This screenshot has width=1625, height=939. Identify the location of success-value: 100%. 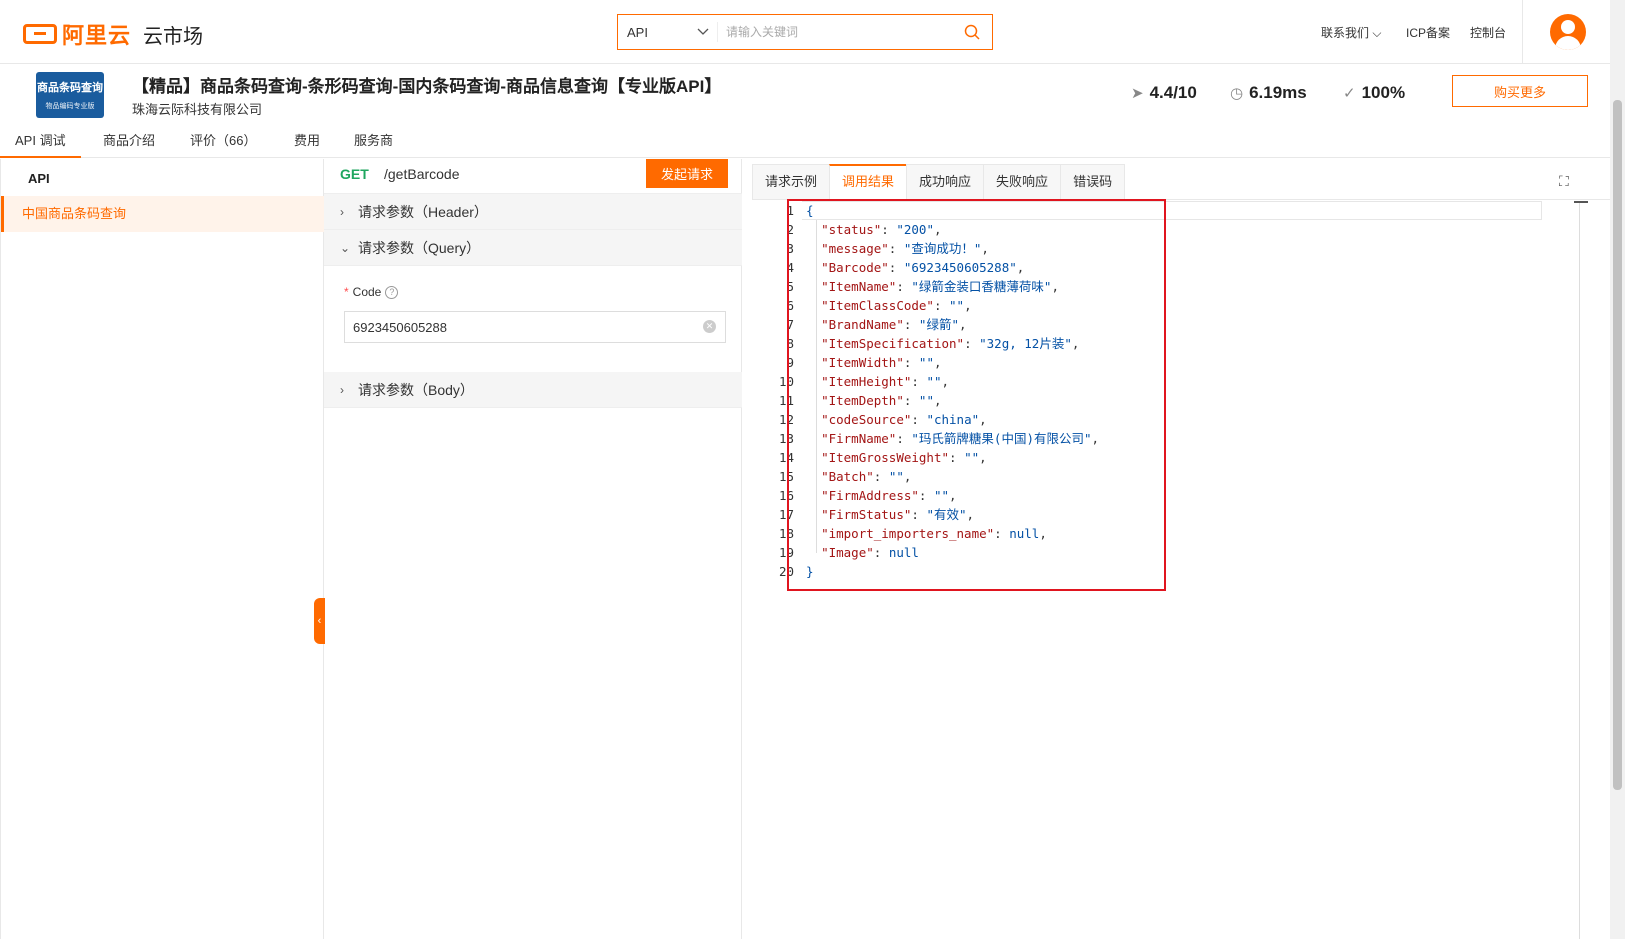
(1383, 92).